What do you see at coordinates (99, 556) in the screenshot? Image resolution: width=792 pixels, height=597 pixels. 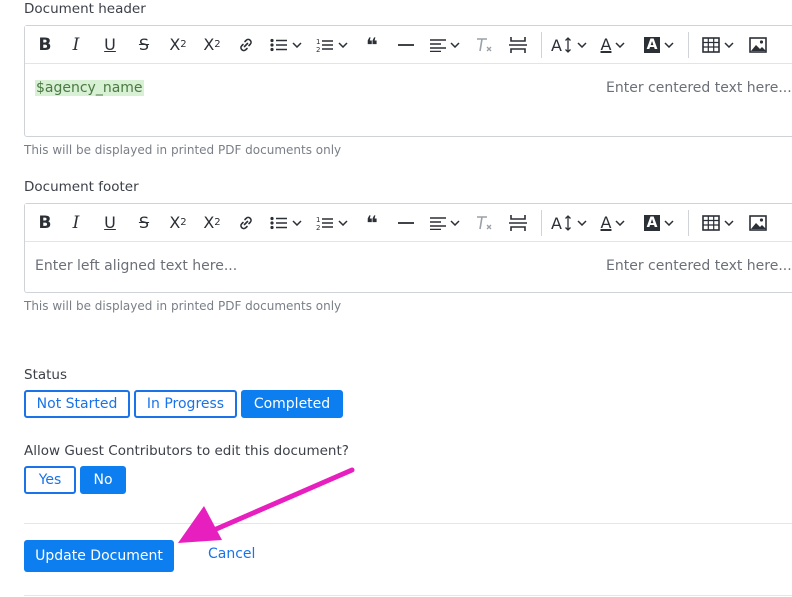 I see `update-document-button: Update Document` at bounding box center [99, 556].